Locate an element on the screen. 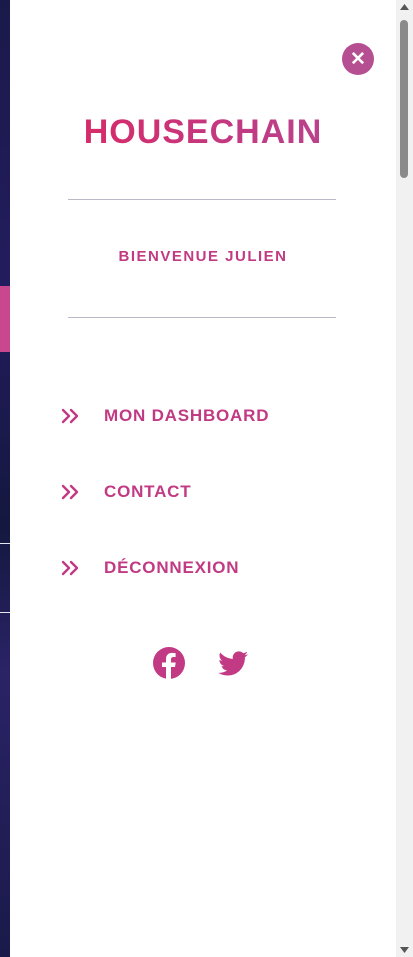 Image resolution: width=413 pixels, height=957 pixels. scroll-down-arrow-icon is located at coordinates (404, 950).